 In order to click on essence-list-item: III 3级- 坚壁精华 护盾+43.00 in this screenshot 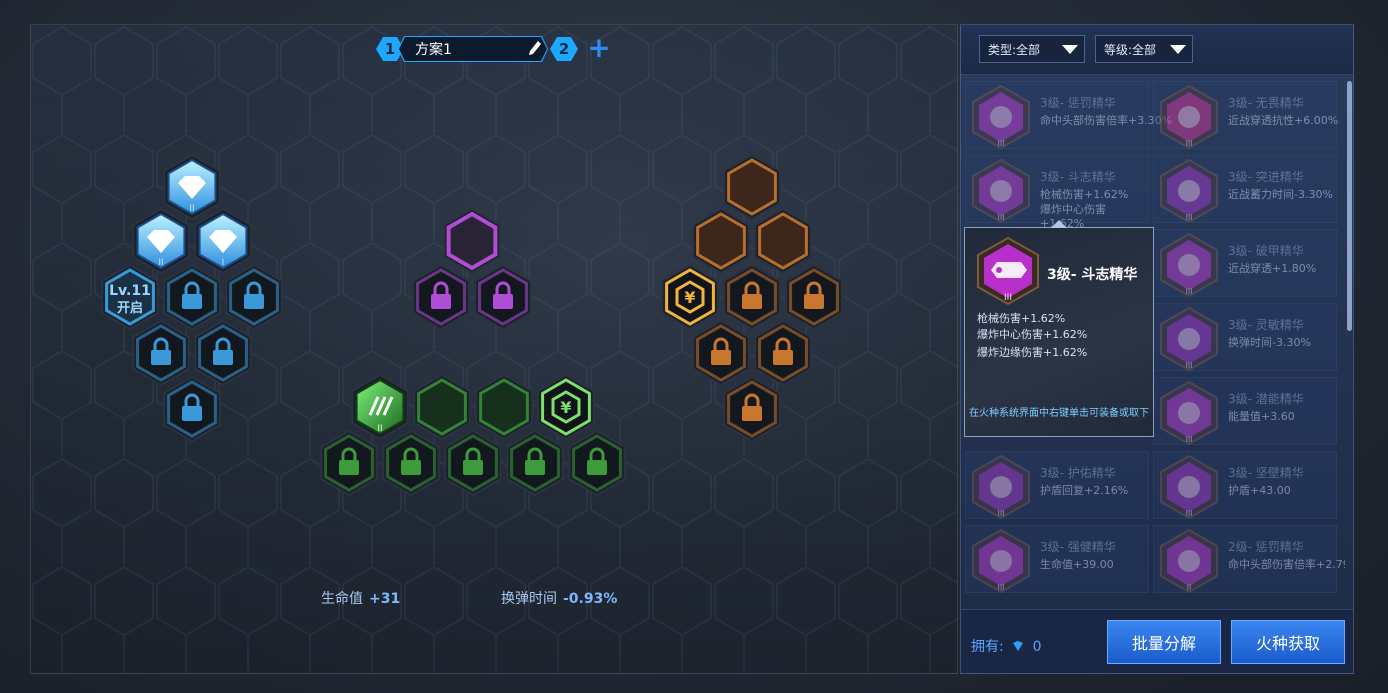, I will do `click(1245, 485)`.